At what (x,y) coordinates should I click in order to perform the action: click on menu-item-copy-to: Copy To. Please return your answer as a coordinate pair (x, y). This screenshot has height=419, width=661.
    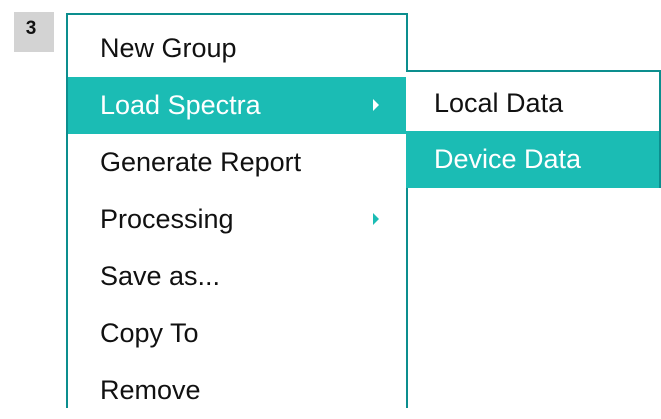
    Looking at the image, I should click on (237, 333).